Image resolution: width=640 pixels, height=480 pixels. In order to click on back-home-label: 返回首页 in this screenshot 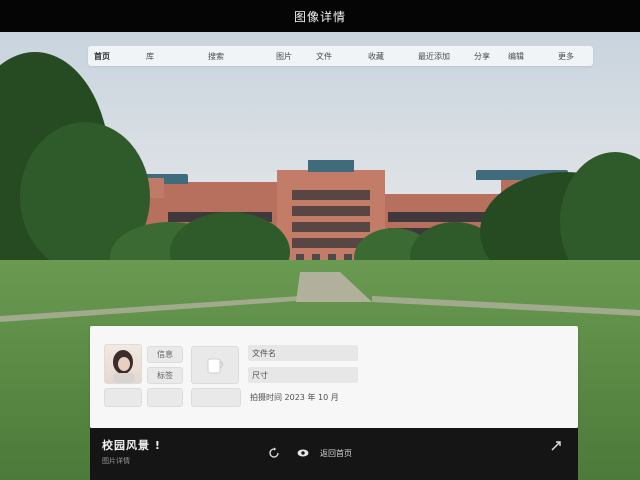, I will do `click(336, 453)`.